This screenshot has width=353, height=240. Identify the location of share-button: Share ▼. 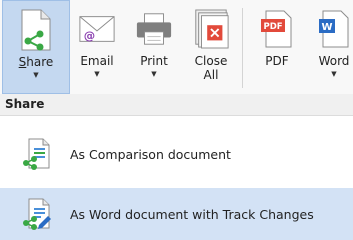
(36, 47).